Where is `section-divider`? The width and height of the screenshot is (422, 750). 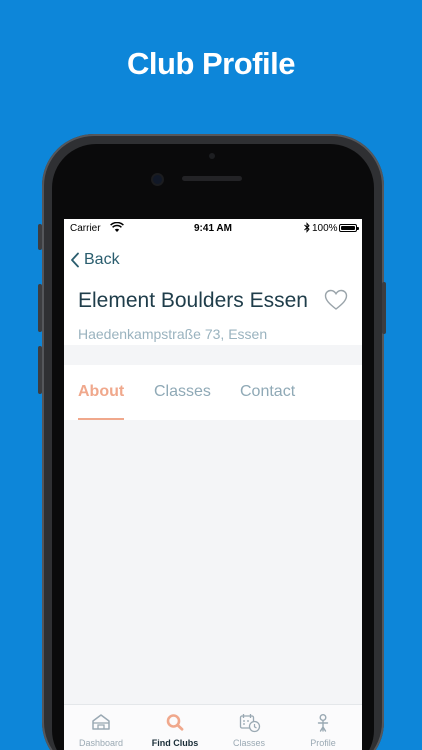 section-divider is located at coordinates (213, 355).